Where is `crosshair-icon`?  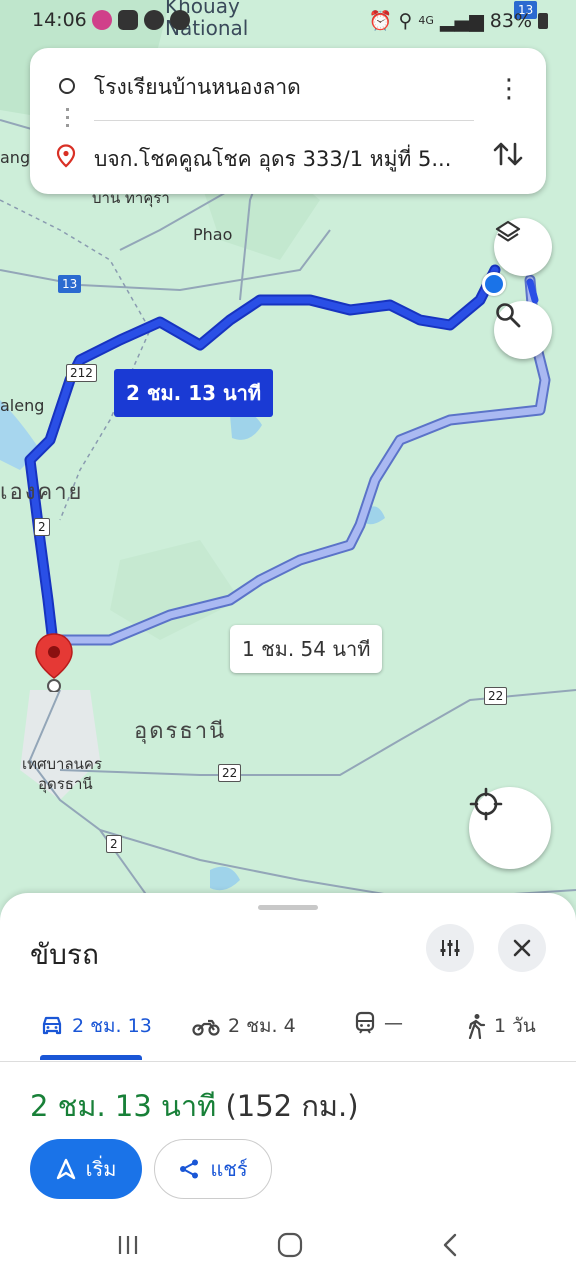
crosshair-icon is located at coordinates (486, 804).